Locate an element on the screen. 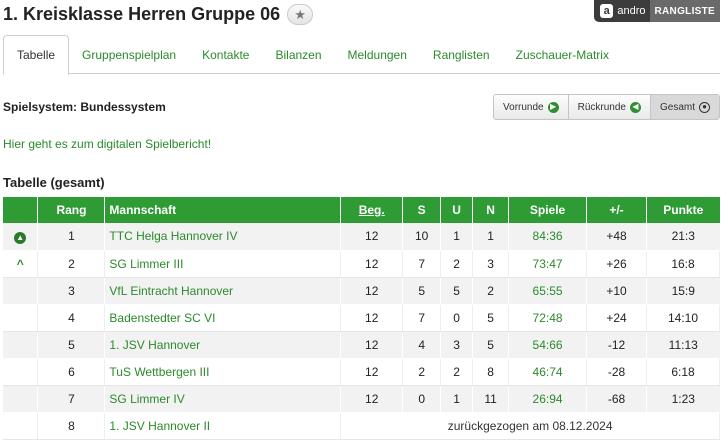  rang-cell: 2 is located at coordinates (71, 264).